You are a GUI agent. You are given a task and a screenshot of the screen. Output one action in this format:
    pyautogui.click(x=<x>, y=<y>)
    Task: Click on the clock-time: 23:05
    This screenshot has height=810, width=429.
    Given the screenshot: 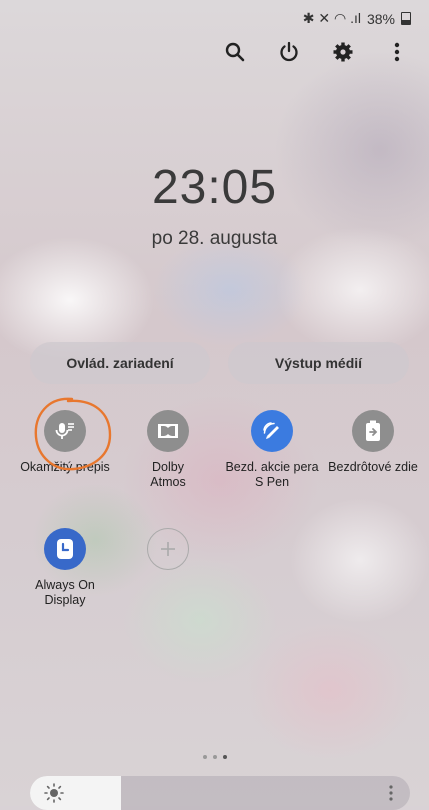 What is the action you would take?
    pyautogui.click(x=214, y=187)
    